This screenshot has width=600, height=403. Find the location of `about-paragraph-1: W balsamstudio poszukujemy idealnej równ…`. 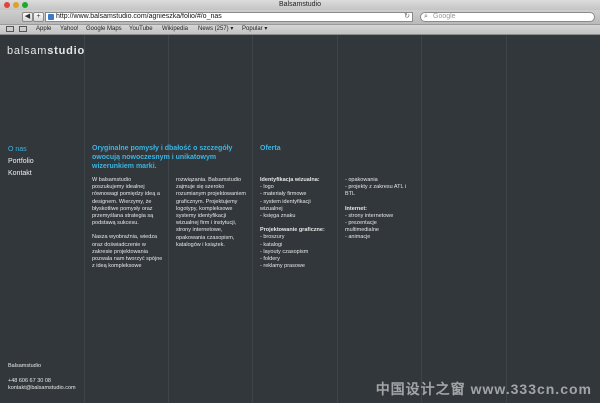

about-paragraph-1: W balsamstudio poszukujemy idealnej równ… is located at coordinates (126, 202).